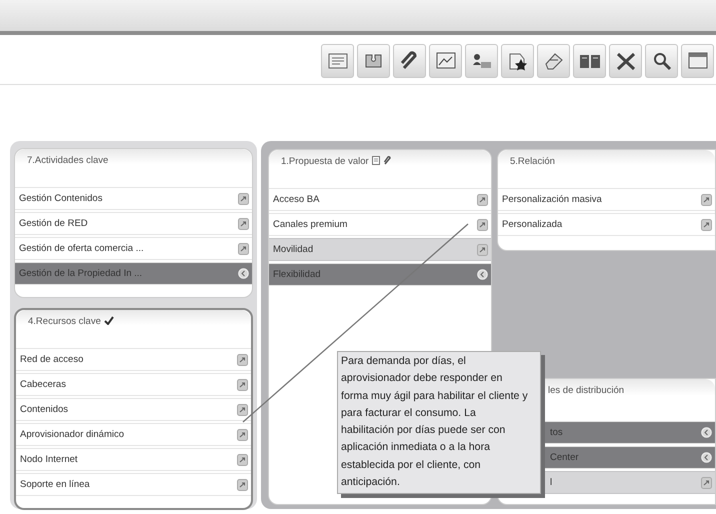  Describe the element at coordinates (133, 484) in the screenshot. I see `list-item: Soporte en línea` at that location.